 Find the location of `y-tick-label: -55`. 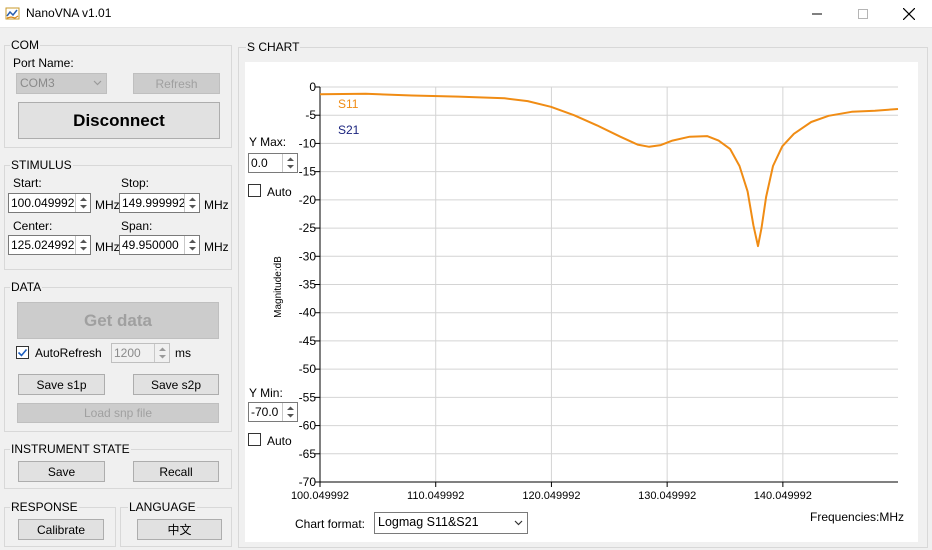

y-tick-label: -55 is located at coordinates (308, 397).